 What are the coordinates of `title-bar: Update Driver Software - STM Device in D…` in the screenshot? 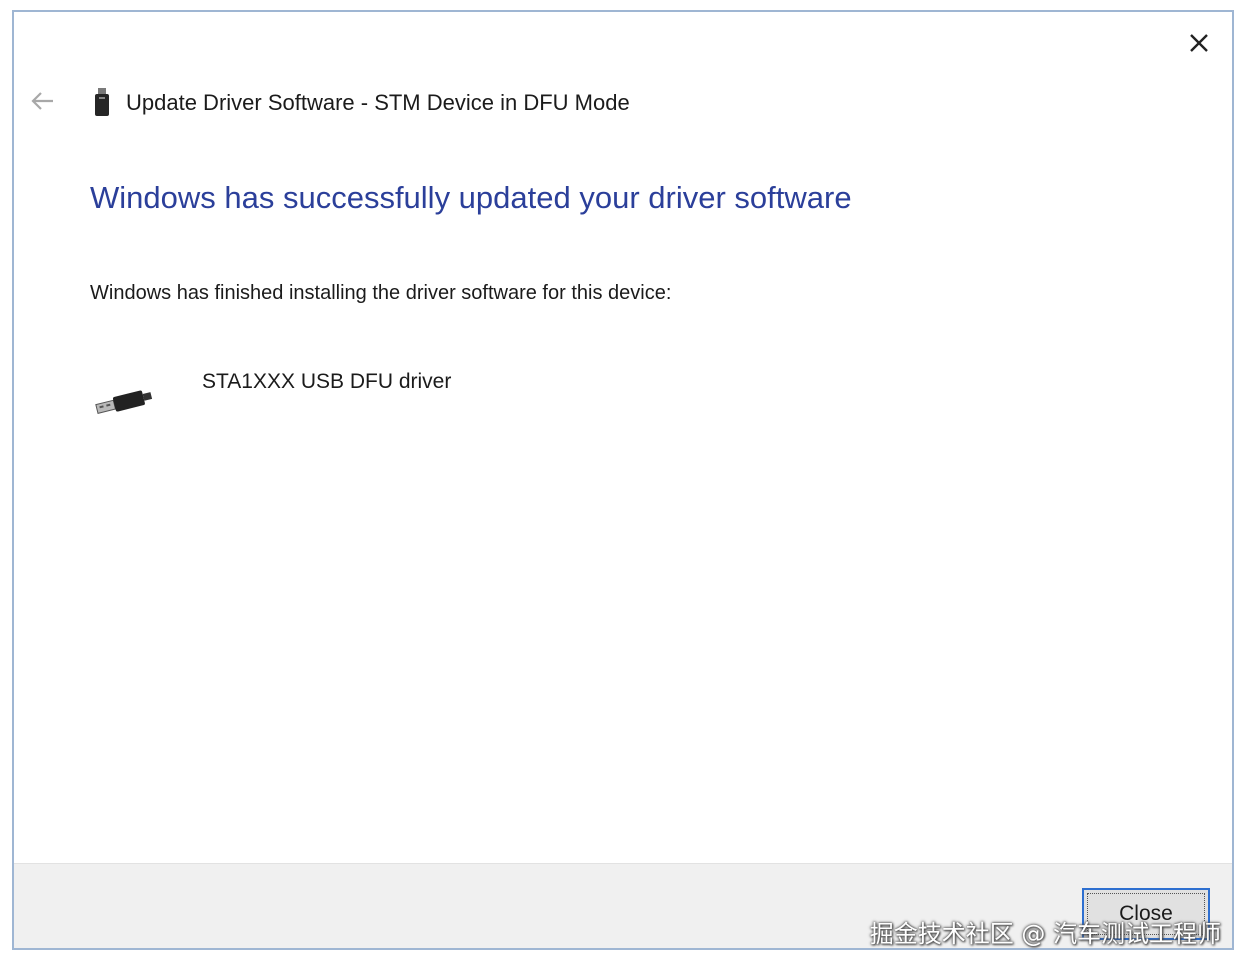 It's located at (361, 103).